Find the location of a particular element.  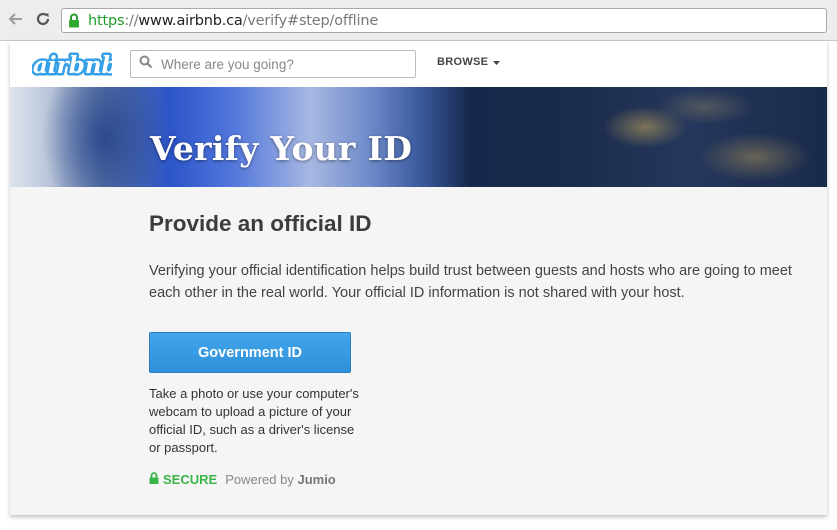

secure-footer: SECURE Powered by Jumio is located at coordinates (242, 479).